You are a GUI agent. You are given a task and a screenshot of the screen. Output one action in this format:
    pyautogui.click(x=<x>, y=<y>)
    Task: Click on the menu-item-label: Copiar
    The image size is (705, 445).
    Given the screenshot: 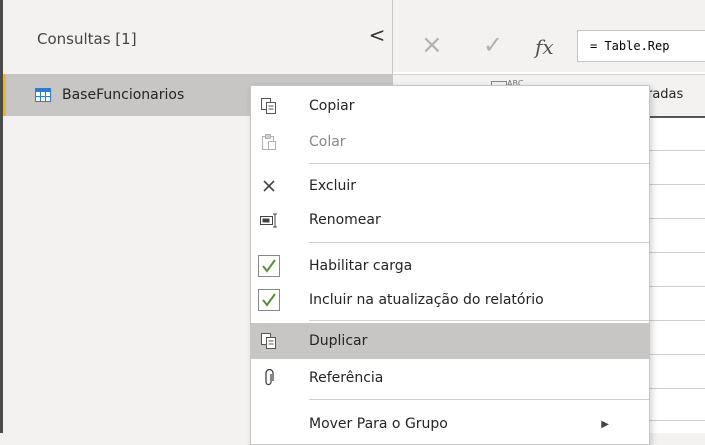 What is the action you would take?
    pyautogui.click(x=332, y=106)
    